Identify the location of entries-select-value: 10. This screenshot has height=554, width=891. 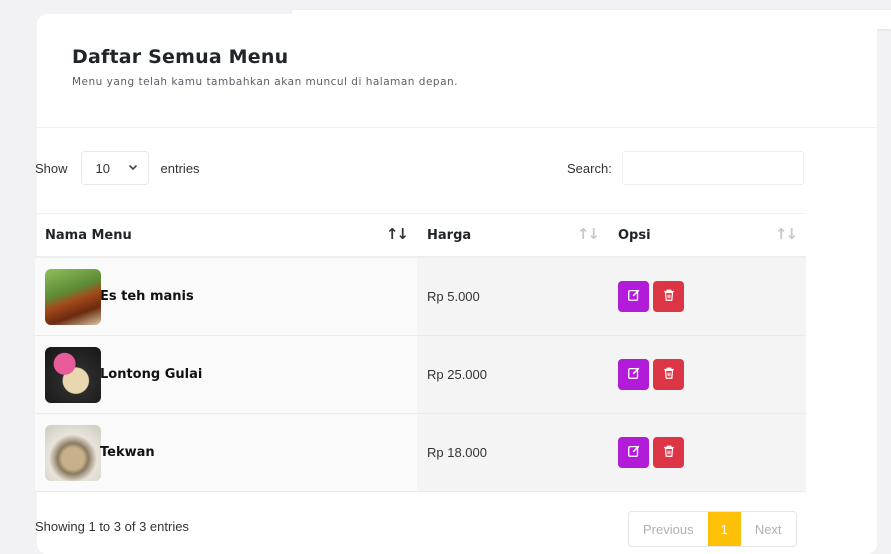
(102, 168).